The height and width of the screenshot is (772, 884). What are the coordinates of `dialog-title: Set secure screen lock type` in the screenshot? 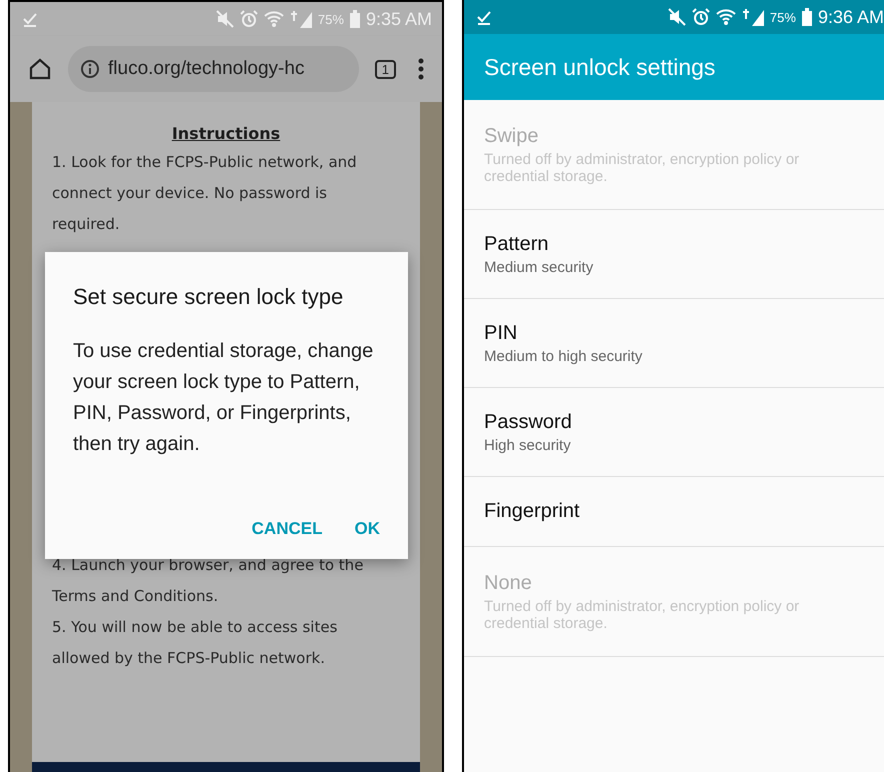 It's located at (208, 297).